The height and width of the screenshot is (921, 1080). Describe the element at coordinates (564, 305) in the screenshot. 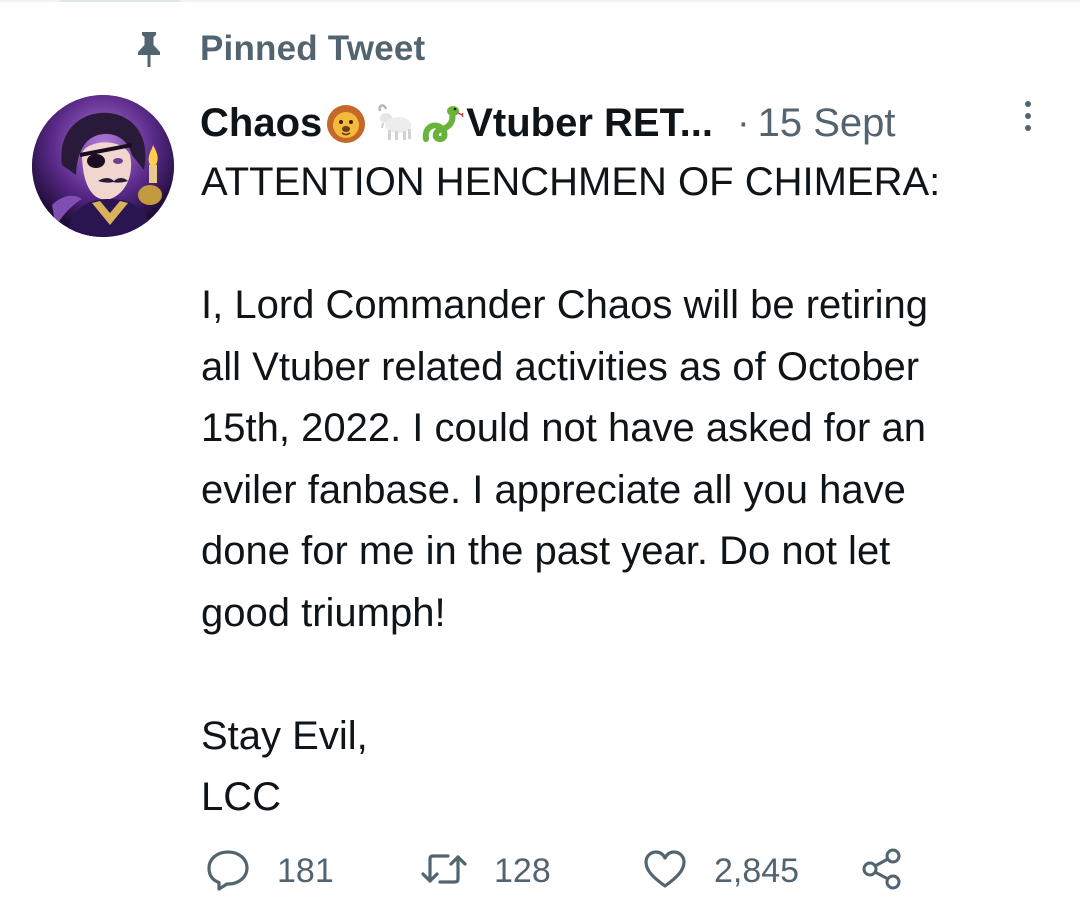

I see `tweet-line: I, Lord Commander Chaos will be retiring` at that location.